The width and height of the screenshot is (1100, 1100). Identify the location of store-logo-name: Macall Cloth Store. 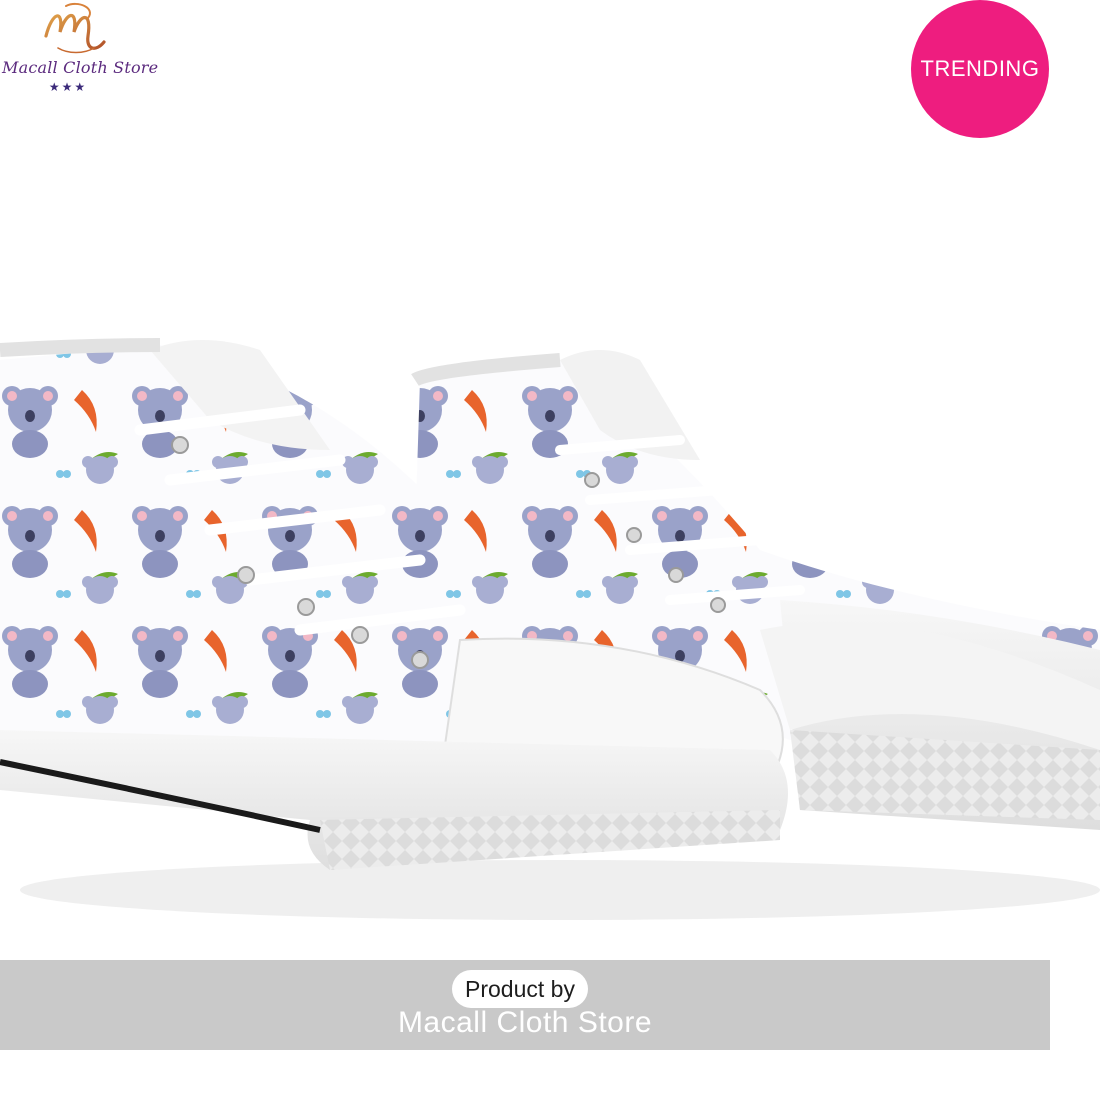
(80, 67).